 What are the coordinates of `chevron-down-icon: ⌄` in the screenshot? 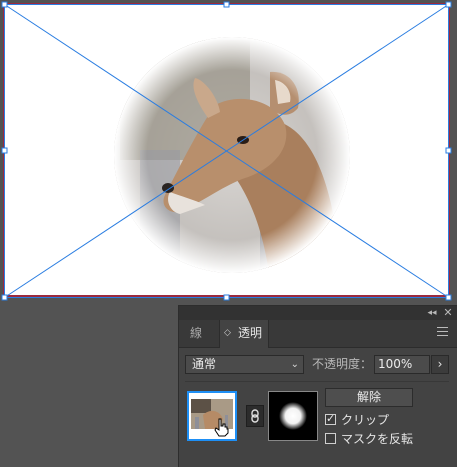 It's located at (294, 364).